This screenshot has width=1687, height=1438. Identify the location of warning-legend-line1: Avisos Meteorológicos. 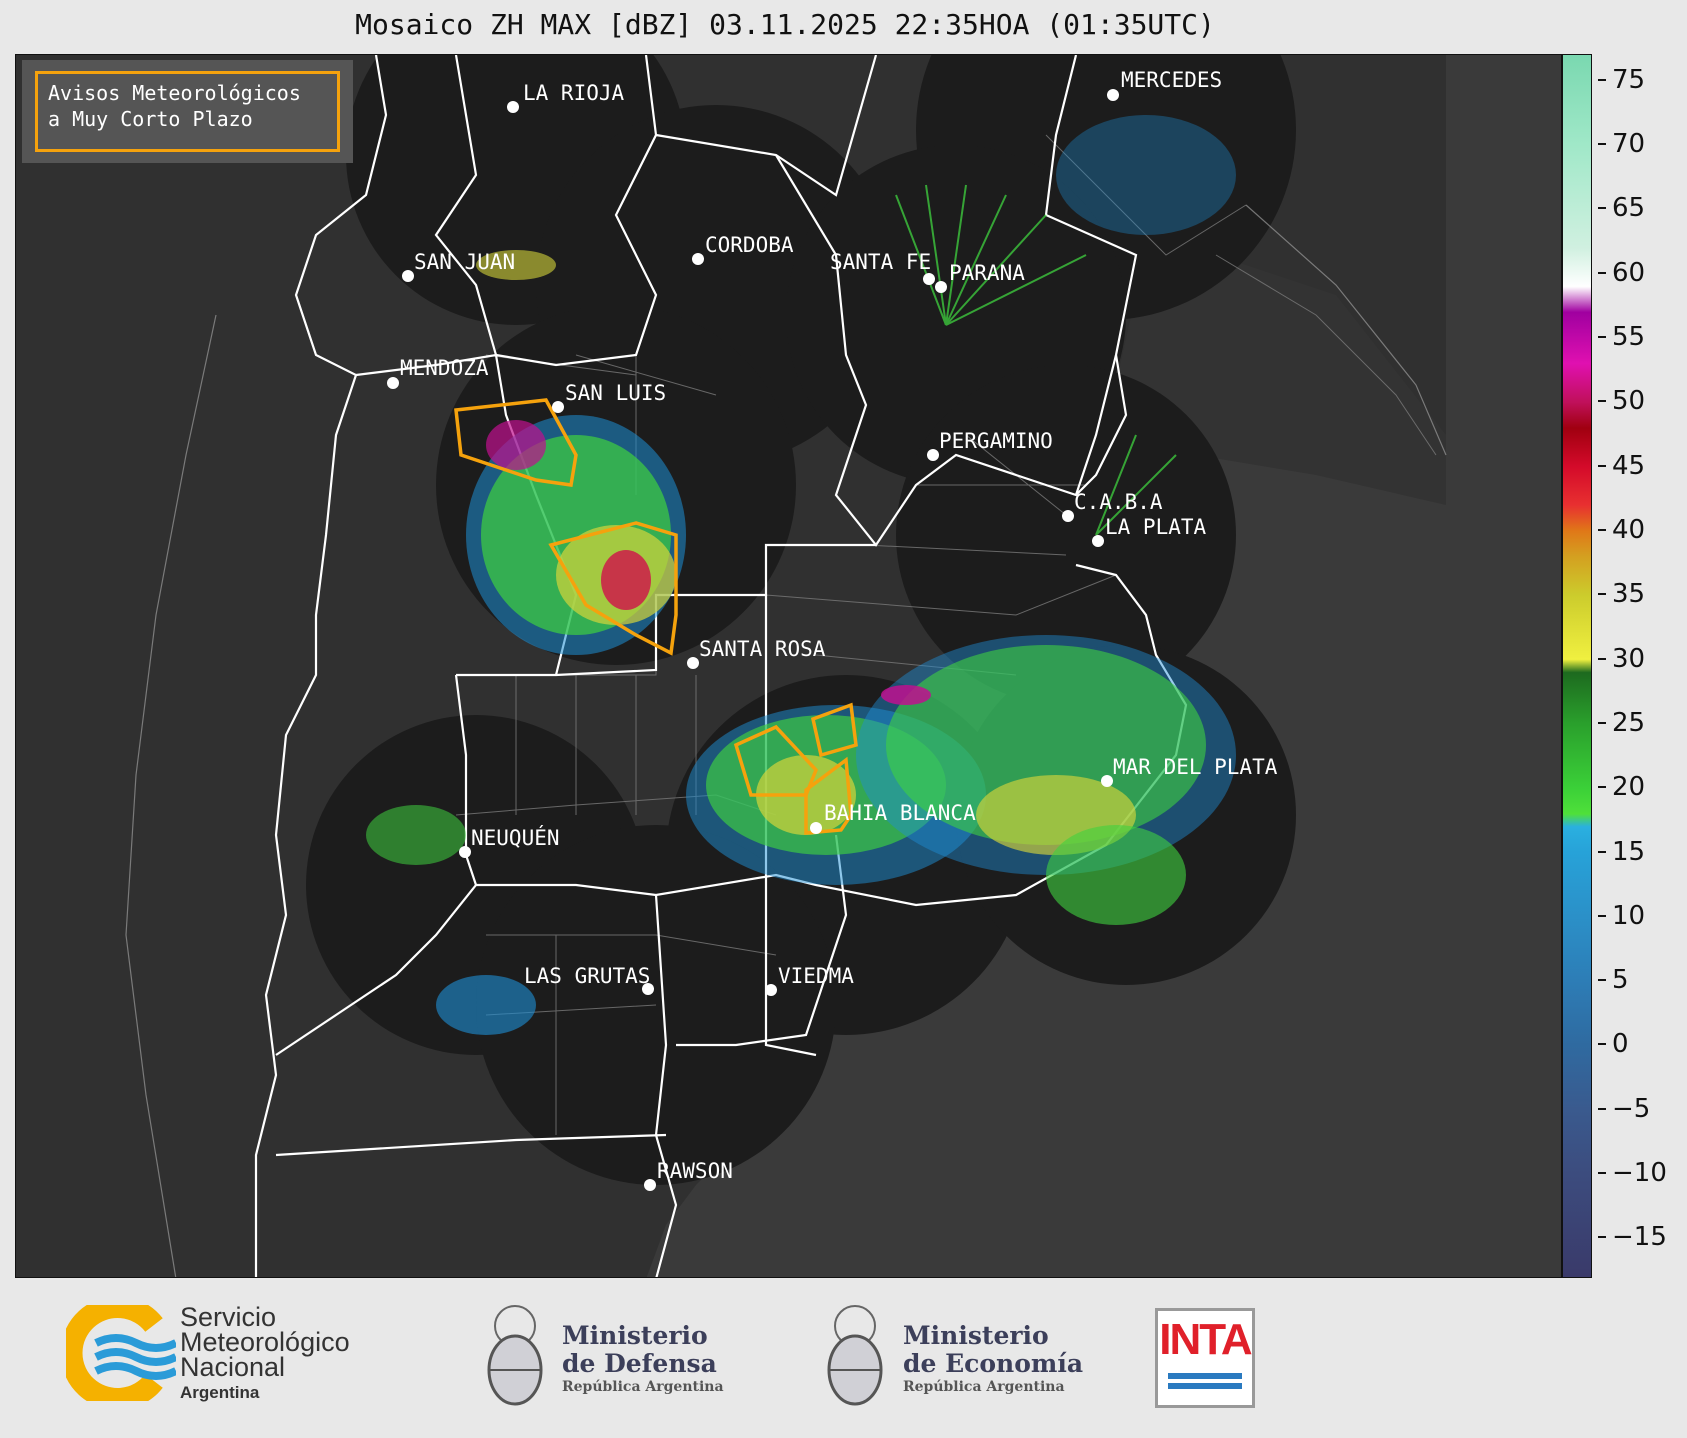
(174, 93).